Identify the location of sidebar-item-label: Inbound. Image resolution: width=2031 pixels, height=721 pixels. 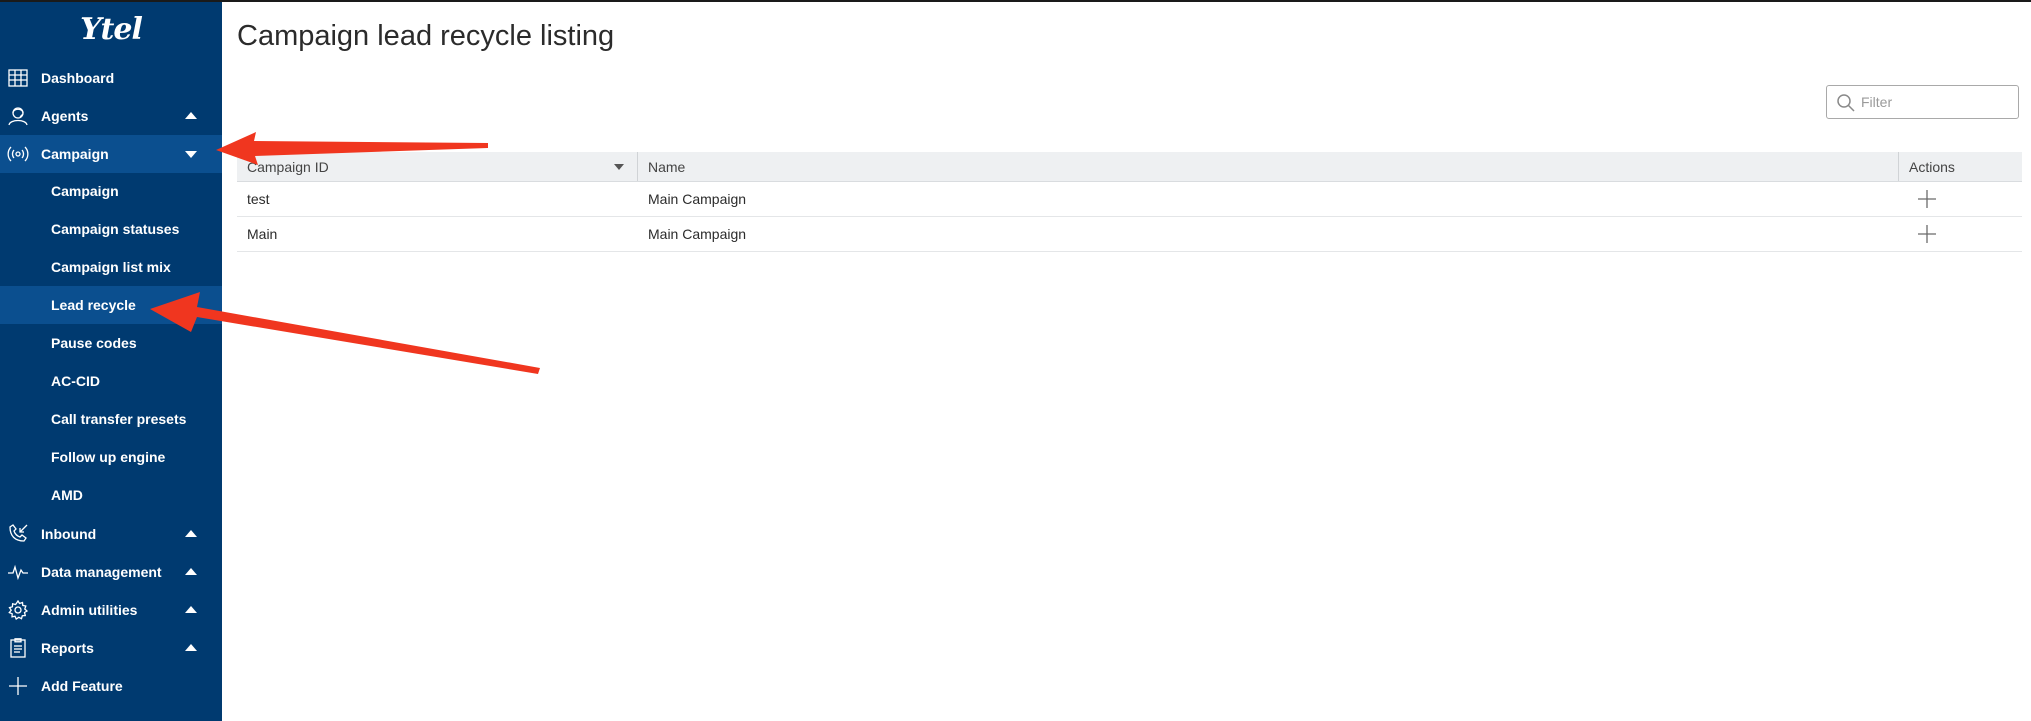
(69, 534).